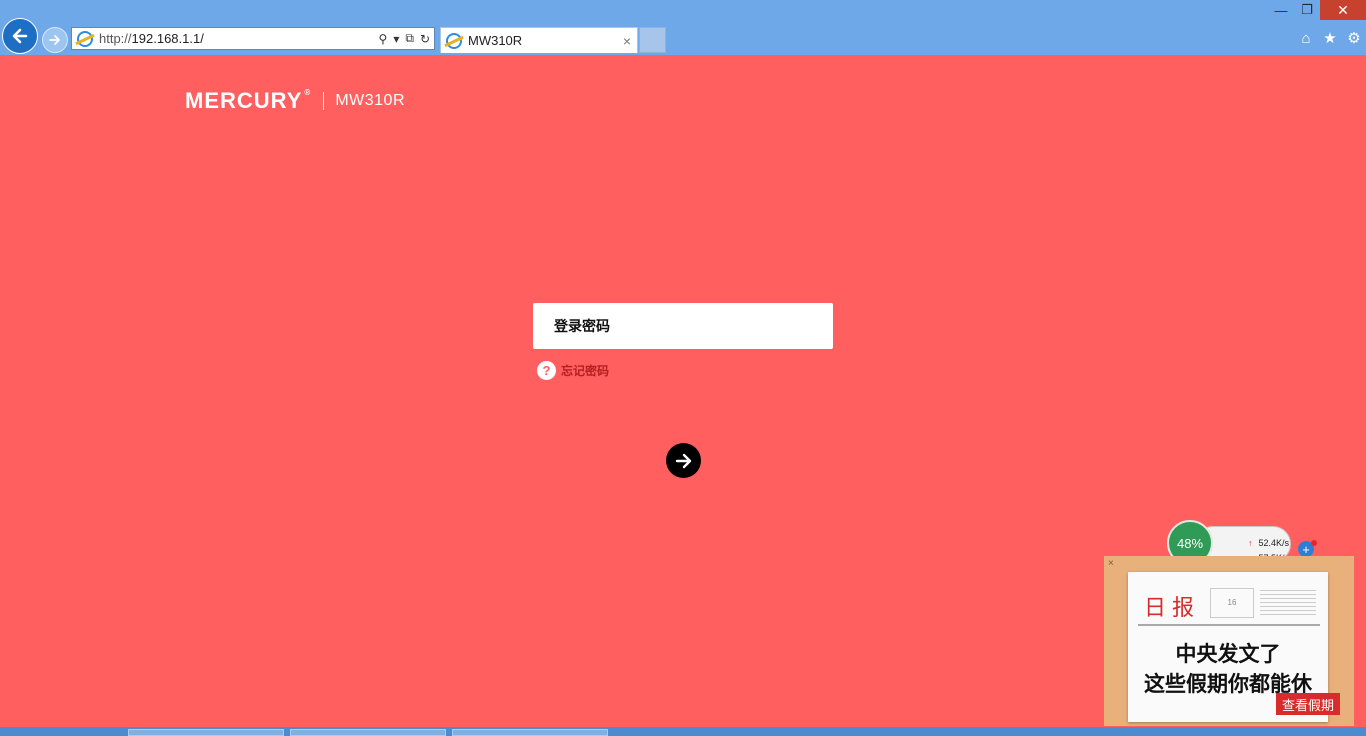 The height and width of the screenshot is (736, 1366). What do you see at coordinates (1281, 10) in the screenshot?
I see `minimize-button: —` at bounding box center [1281, 10].